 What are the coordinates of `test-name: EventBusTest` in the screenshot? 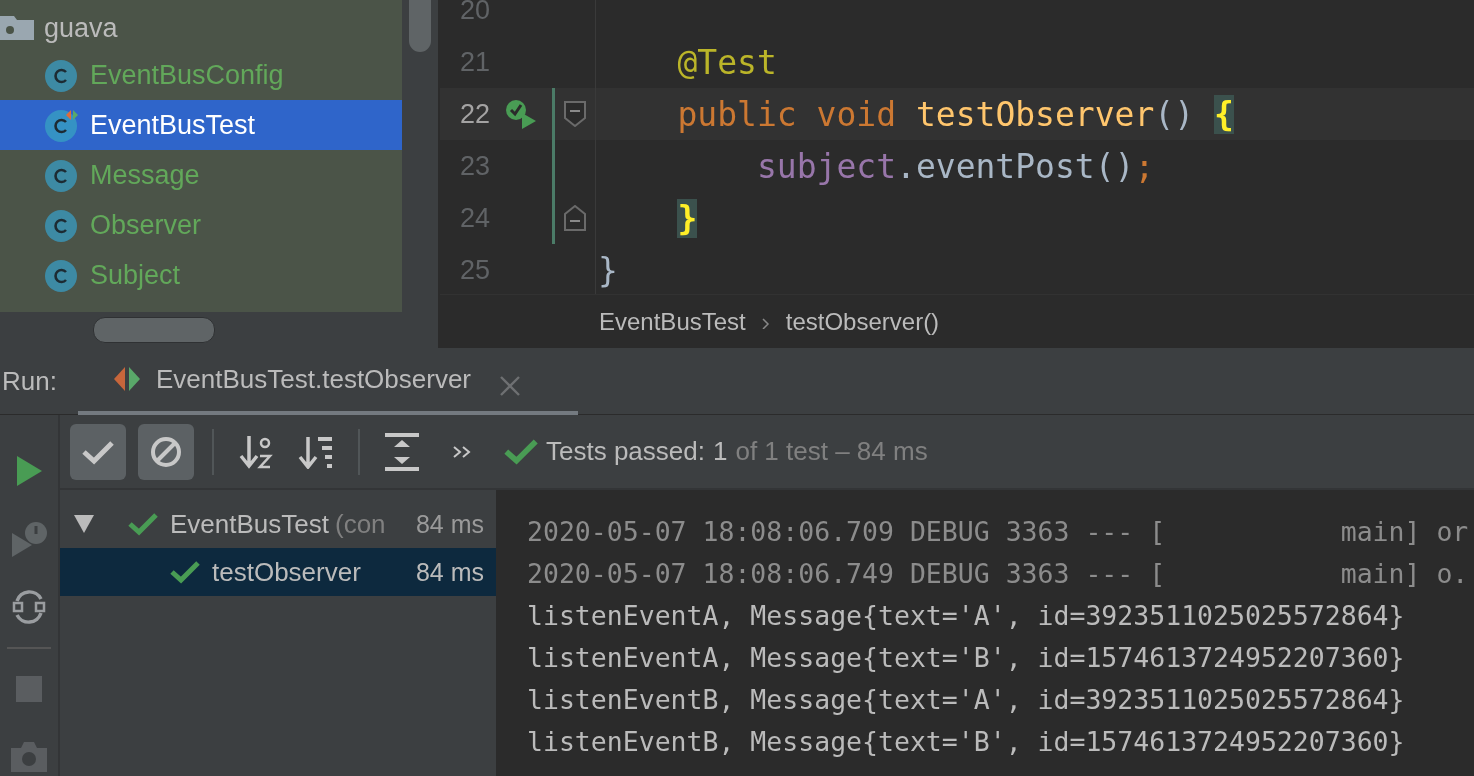 It's located at (249, 524).